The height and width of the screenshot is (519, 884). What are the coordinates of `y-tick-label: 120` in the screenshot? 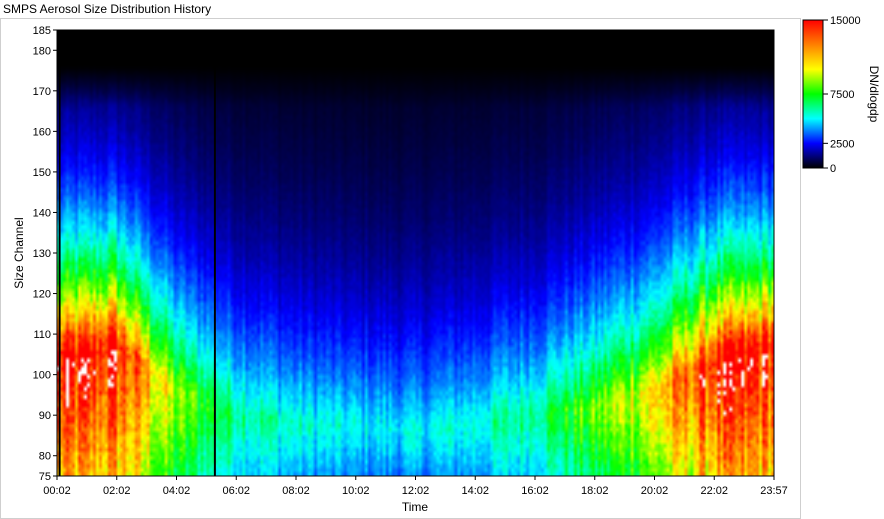 It's located at (42, 295).